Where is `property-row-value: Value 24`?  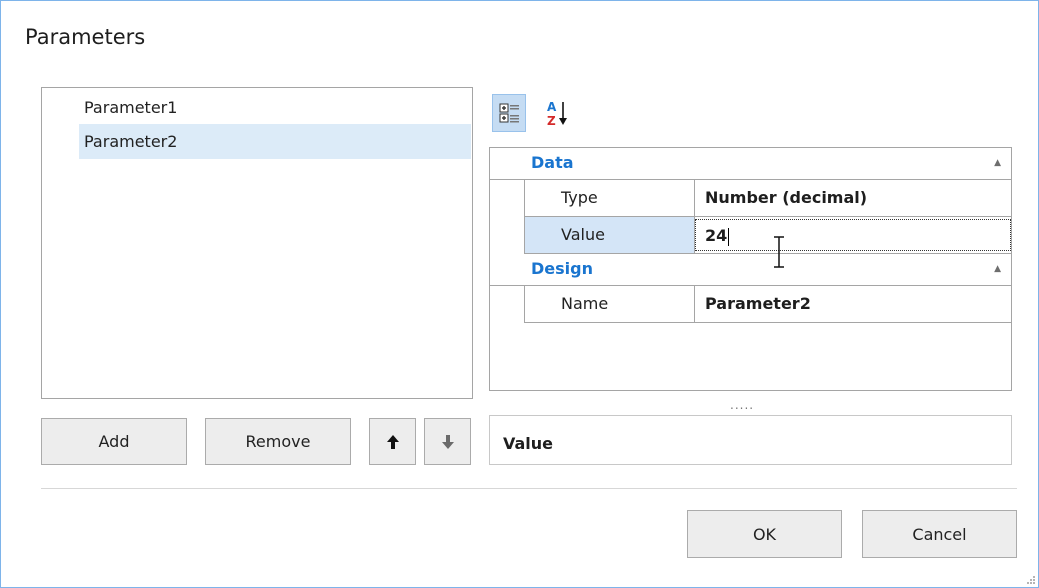 property-row-value: Value 24 is located at coordinates (767, 235).